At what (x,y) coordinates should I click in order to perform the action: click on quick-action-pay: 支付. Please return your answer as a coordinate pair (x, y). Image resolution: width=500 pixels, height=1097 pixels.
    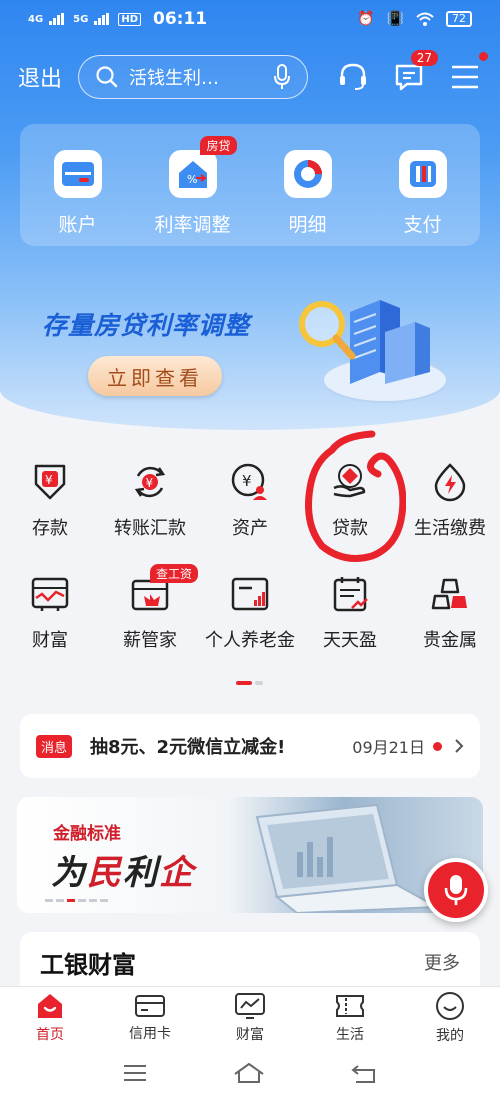
    Looking at the image, I should click on (423, 193).